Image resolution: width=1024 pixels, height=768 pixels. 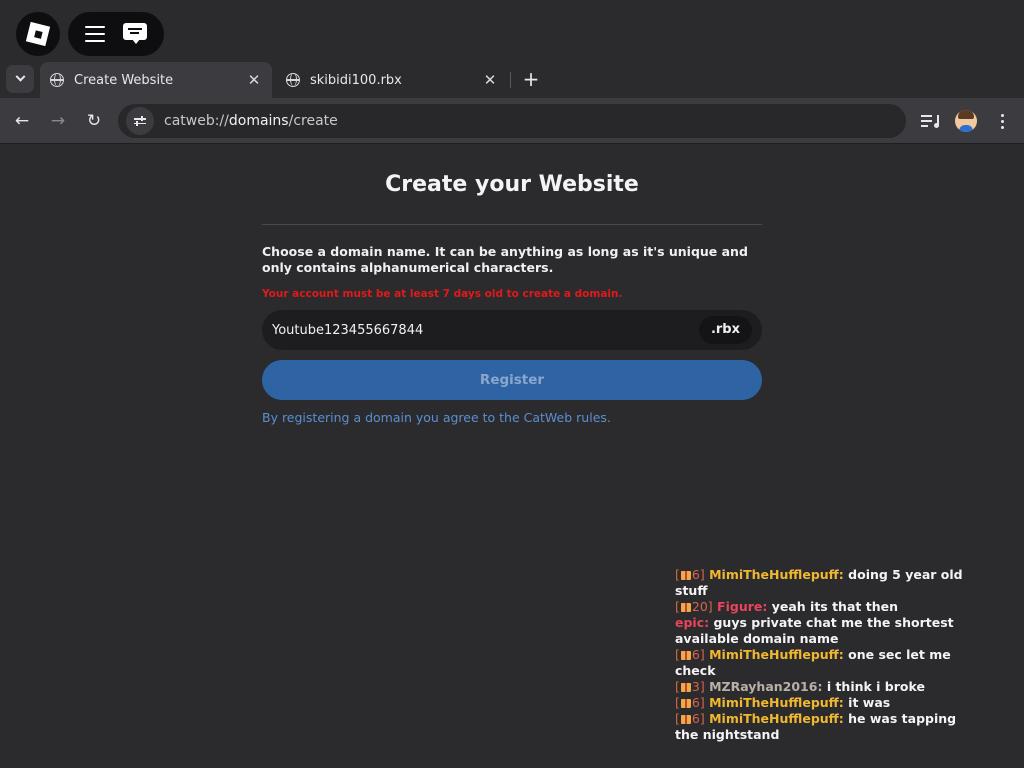 I want to click on roblox-menu-button, so click(x=38, y=34).